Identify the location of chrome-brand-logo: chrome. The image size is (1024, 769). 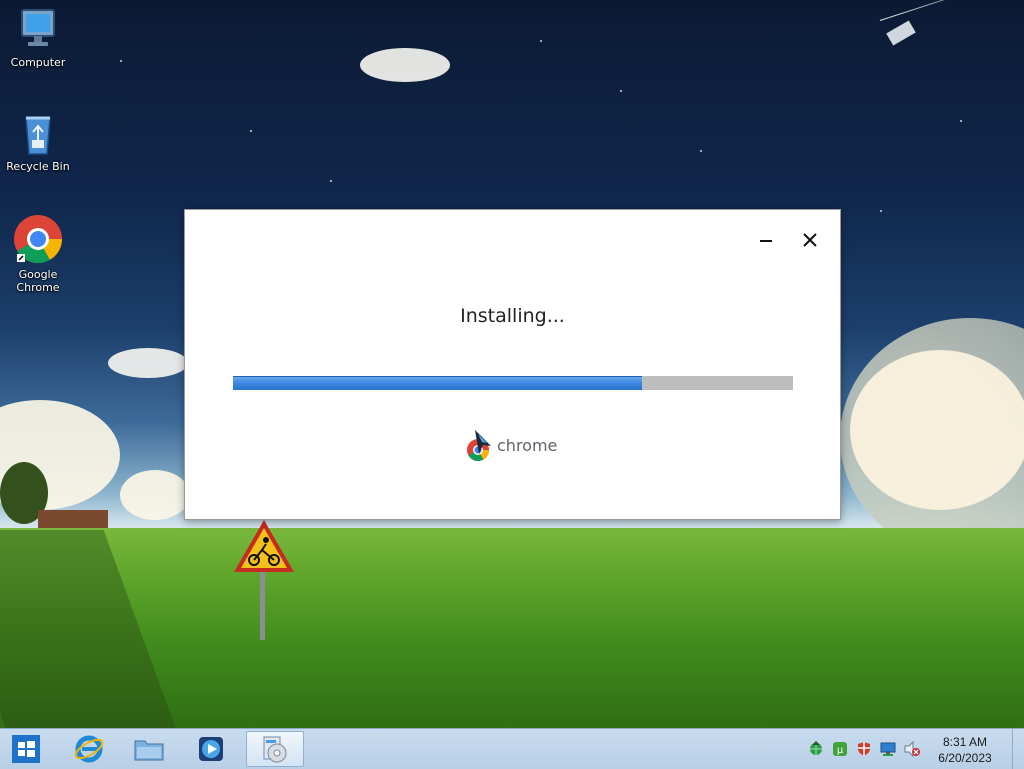
(511, 445).